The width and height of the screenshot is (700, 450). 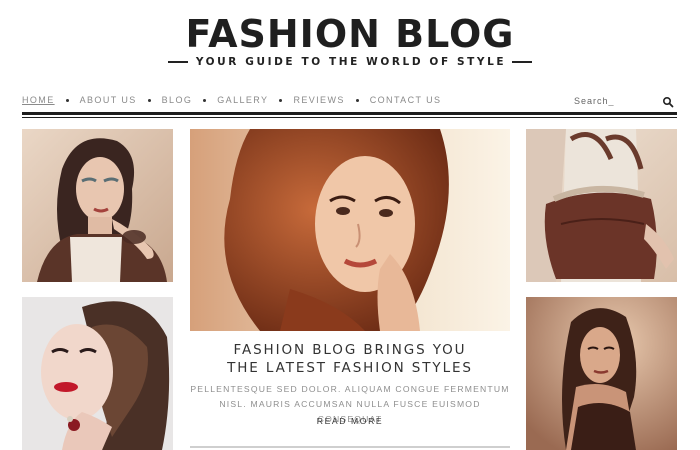 I want to click on read-more-link: READ MORE, so click(x=350, y=421).